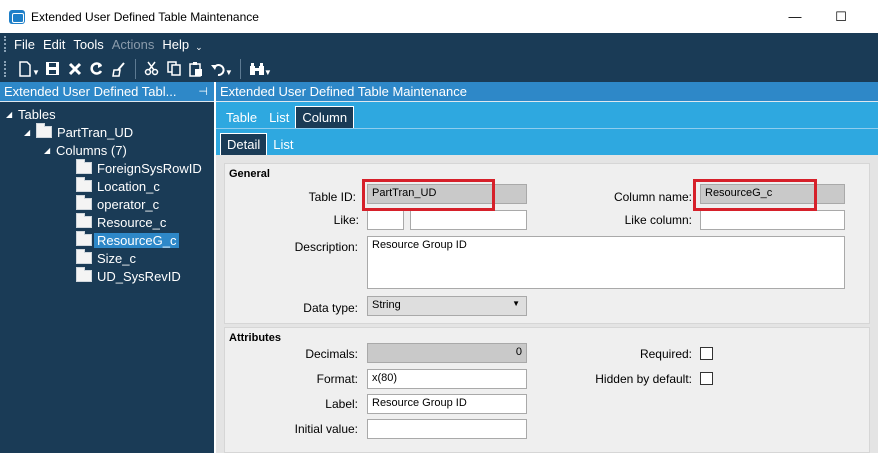  What do you see at coordinates (241, 117) in the screenshot?
I see `tab-table: Table` at bounding box center [241, 117].